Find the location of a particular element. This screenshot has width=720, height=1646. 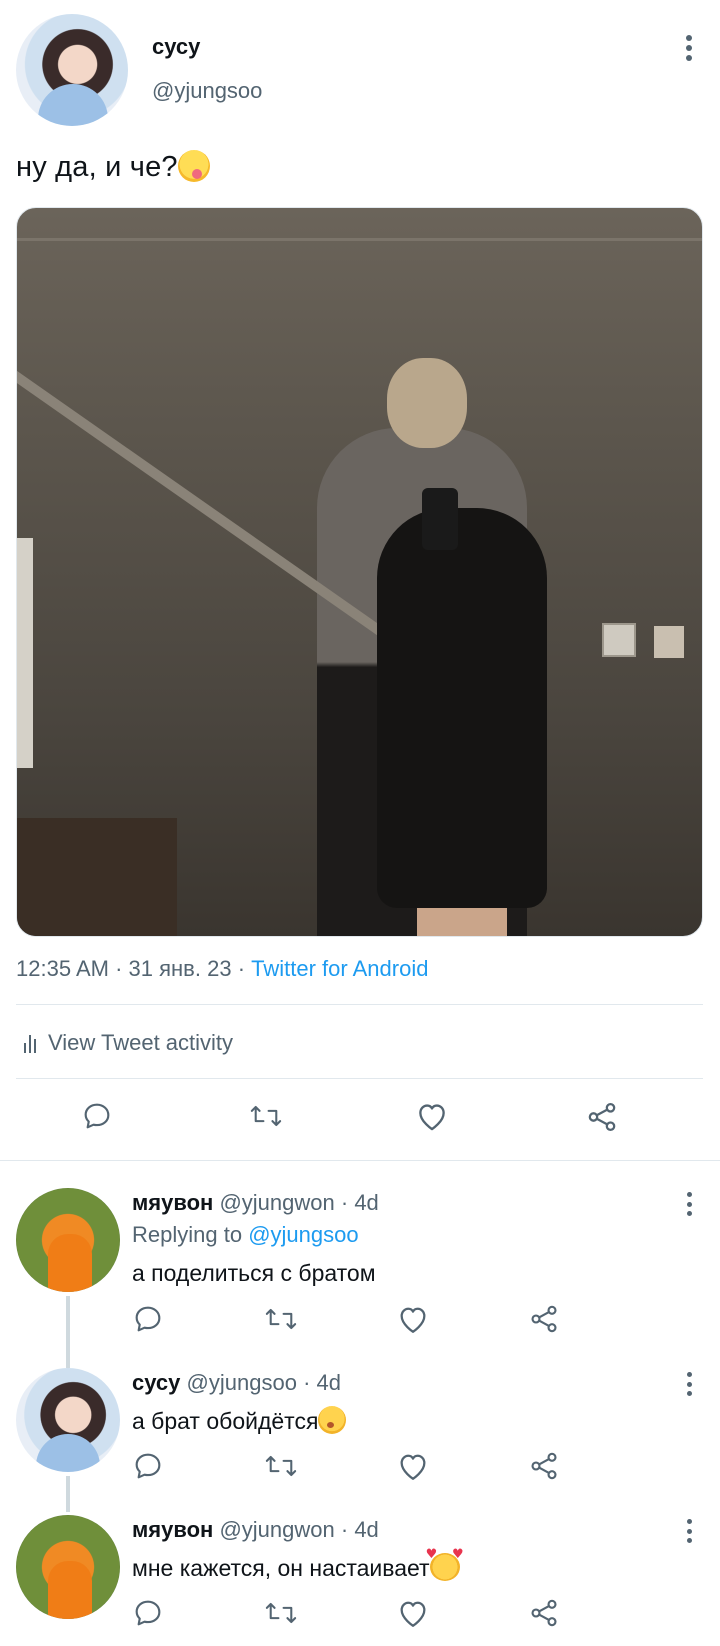

reply-text: мне кажется, он настаивает is located at coordinates (298, 1564).